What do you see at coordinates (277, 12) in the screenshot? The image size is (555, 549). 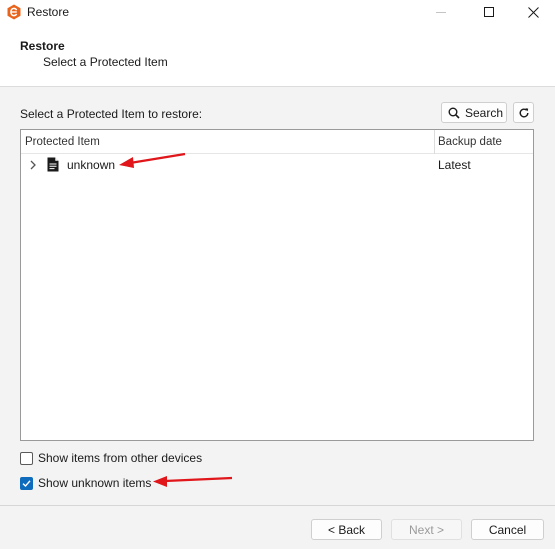 I see `title-bar: Restore` at bounding box center [277, 12].